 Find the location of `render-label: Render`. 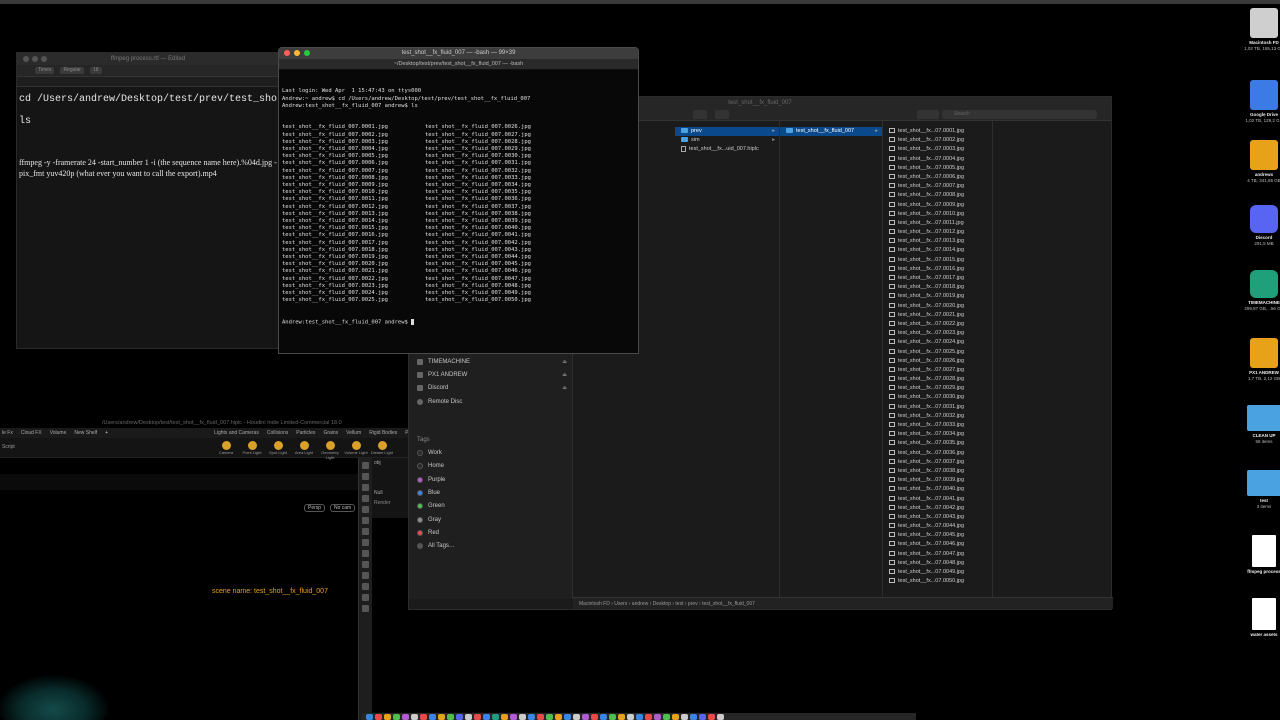

render-label: Render is located at coordinates (390, 503).